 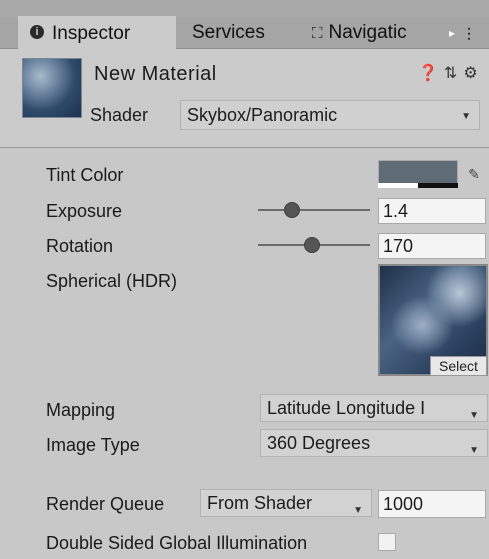 What do you see at coordinates (84, 211) in the screenshot?
I see `exposure-label: Exposure` at bounding box center [84, 211].